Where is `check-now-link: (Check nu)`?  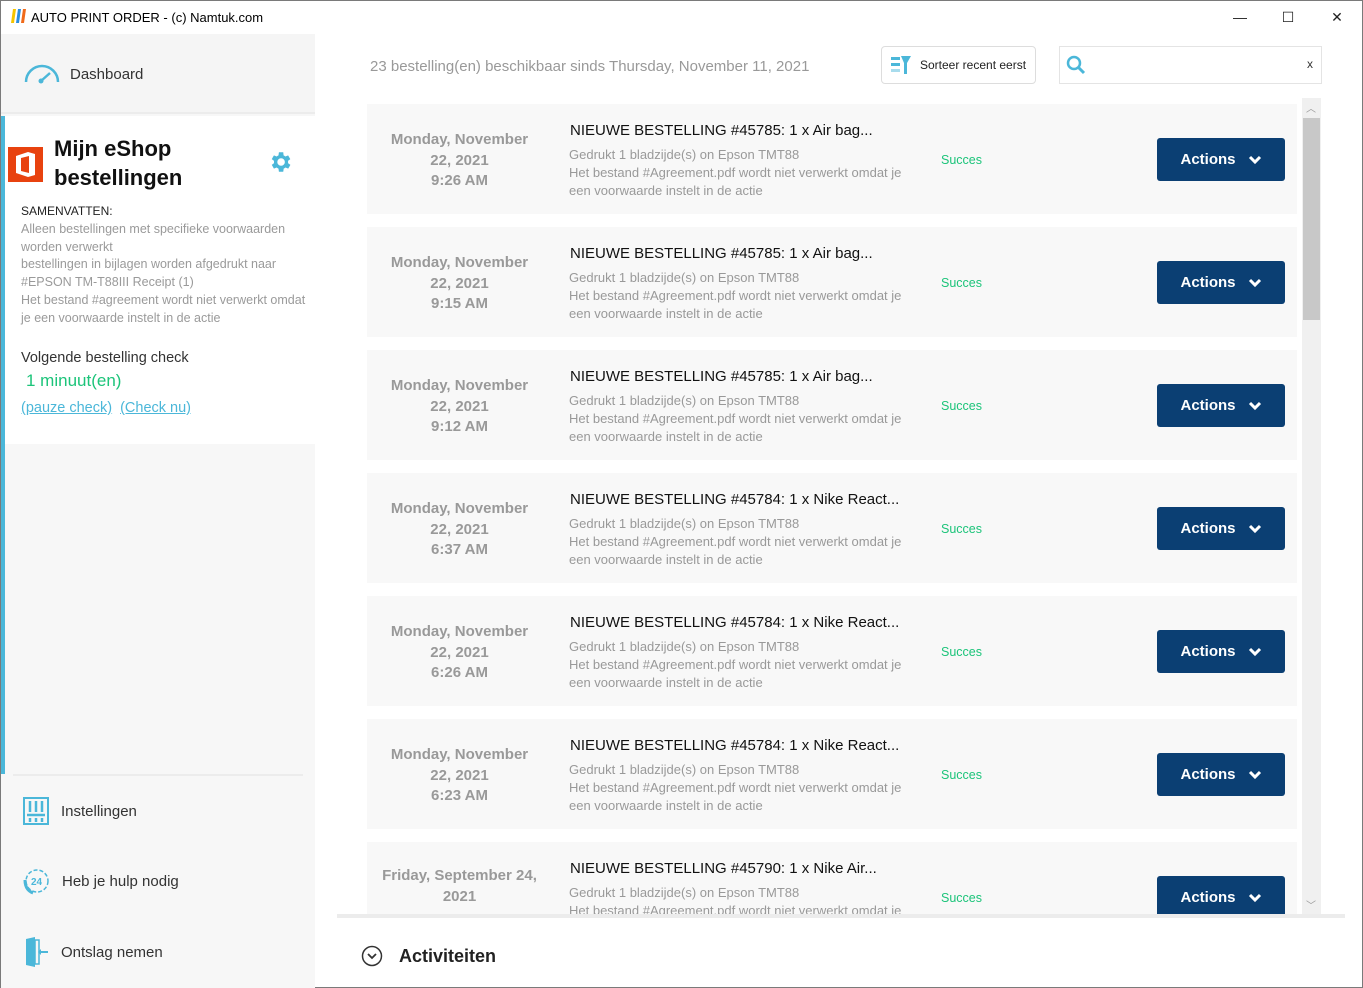 check-now-link: (Check nu) is located at coordinates (155, 408).